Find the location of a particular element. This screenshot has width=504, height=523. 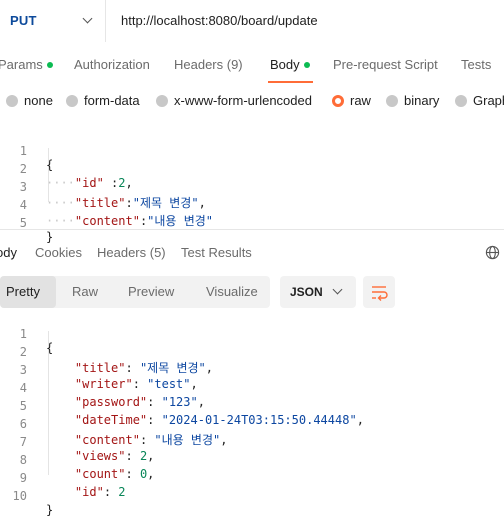

format-label: JSON is located at coordinates (306, 292).